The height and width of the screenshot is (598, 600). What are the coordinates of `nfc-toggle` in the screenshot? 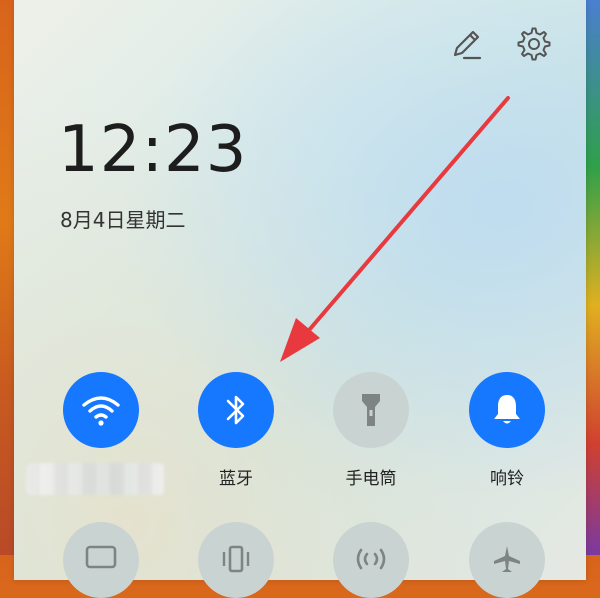 It's located at (371, 560).